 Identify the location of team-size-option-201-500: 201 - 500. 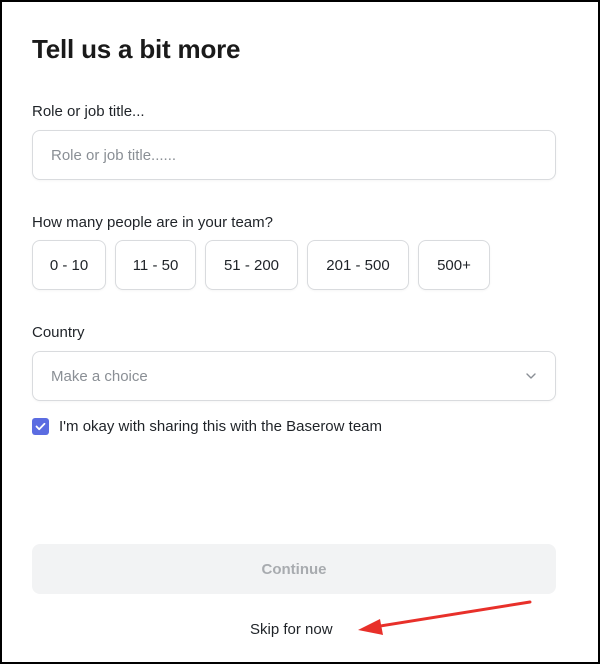
(358, 265).